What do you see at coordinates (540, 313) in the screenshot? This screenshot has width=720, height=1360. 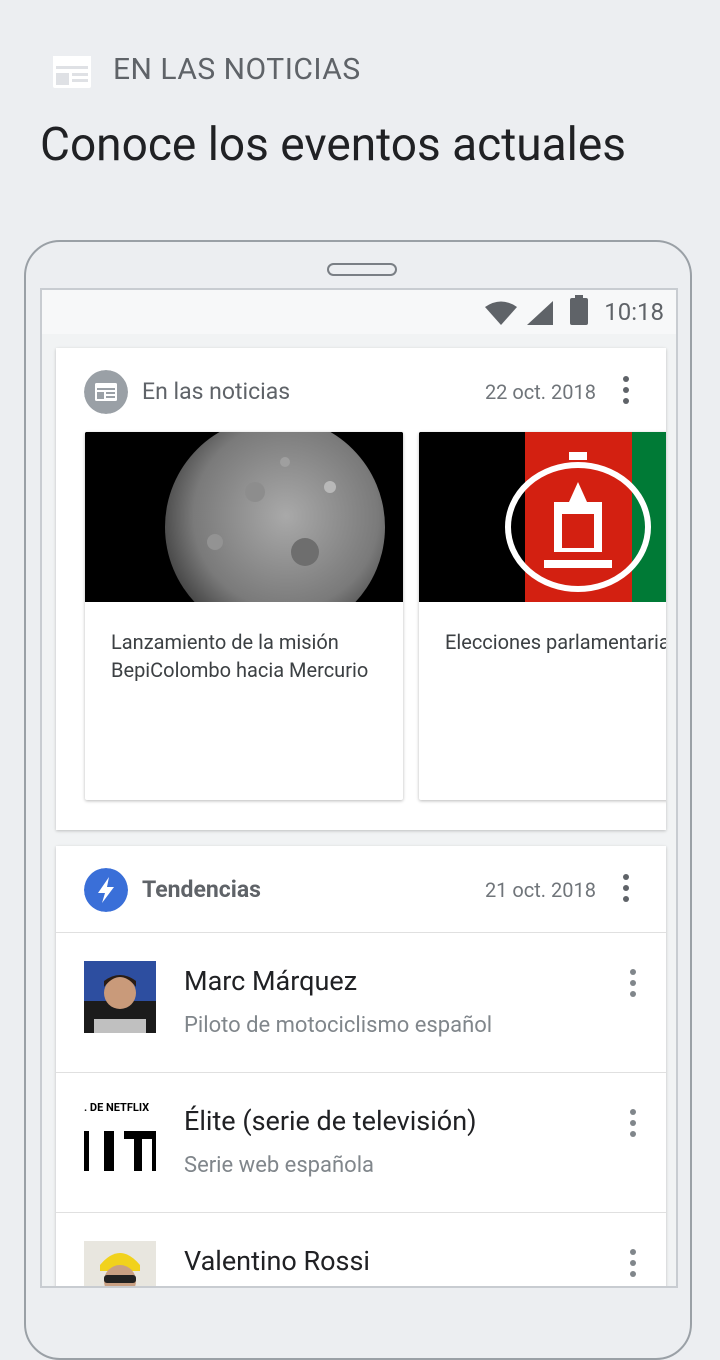 I see `signal-icon` at bounding box center [540, 313].